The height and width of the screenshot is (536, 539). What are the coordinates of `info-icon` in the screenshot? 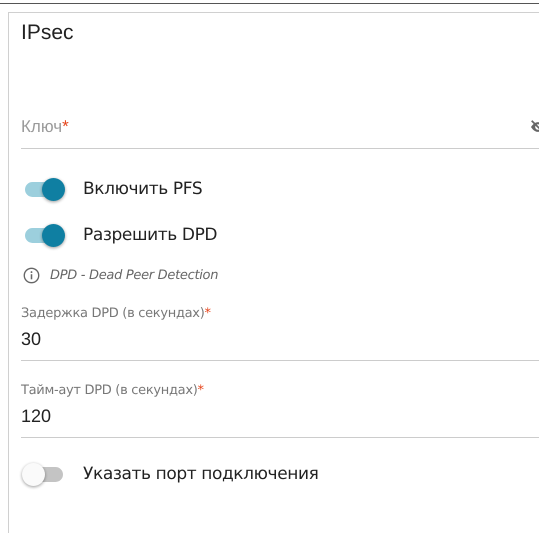 It's located at (31, 275).